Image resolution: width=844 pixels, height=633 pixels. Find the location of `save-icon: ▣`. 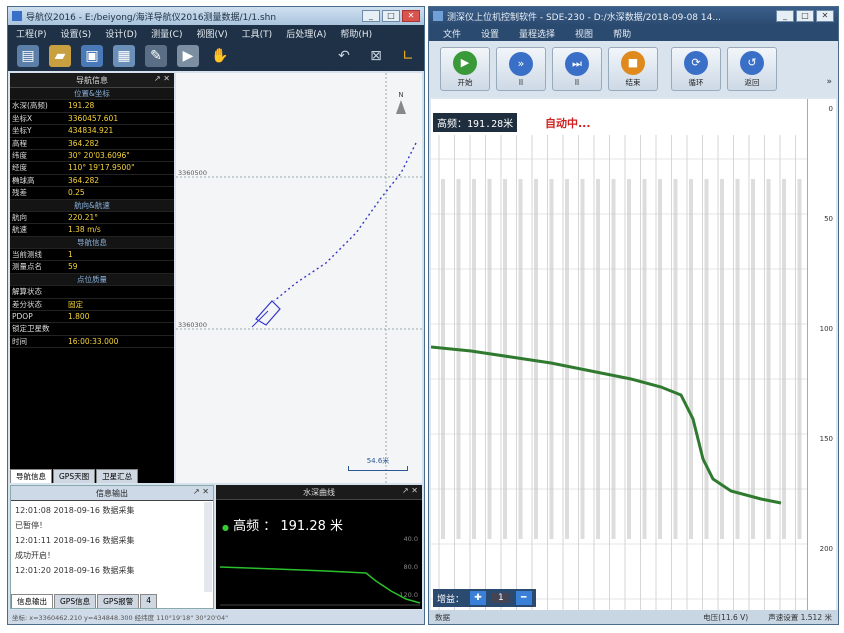

save-icon: ▣ is located at coordinates (92, 56).